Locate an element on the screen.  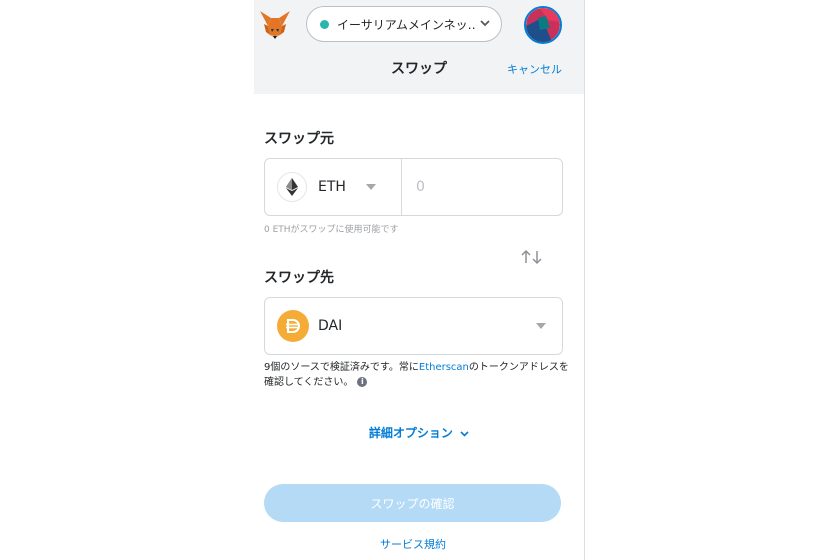
metamask-fox-icon is located at coordinates (275, 25).